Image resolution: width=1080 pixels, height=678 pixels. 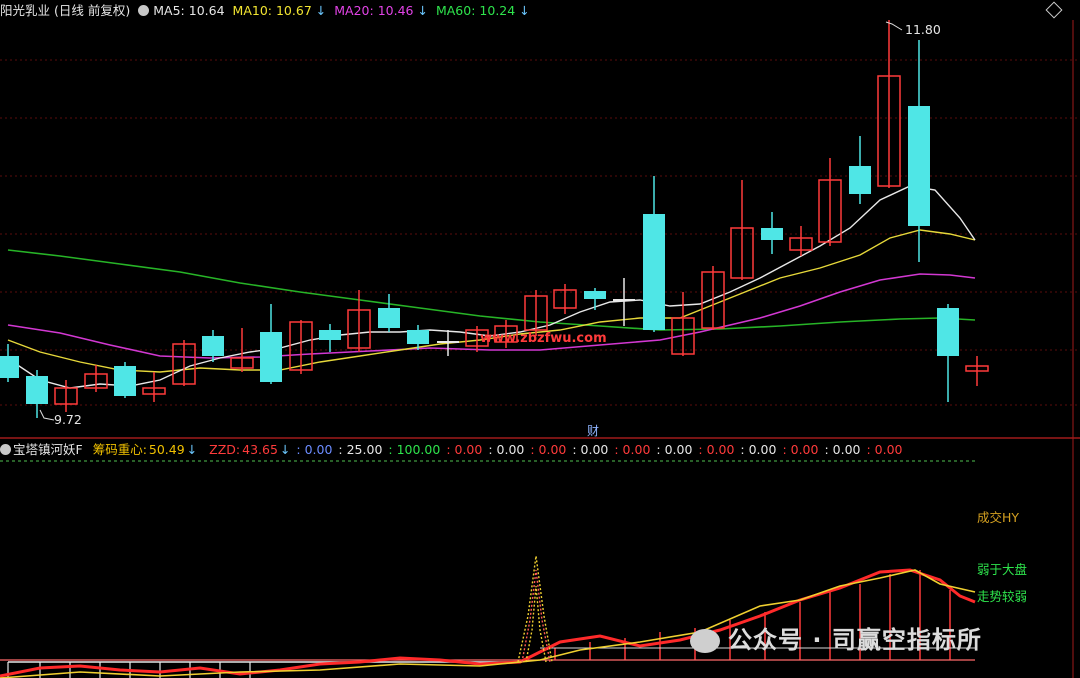 I want to click on value-2: : 25.00, so click(x=360, y=449).